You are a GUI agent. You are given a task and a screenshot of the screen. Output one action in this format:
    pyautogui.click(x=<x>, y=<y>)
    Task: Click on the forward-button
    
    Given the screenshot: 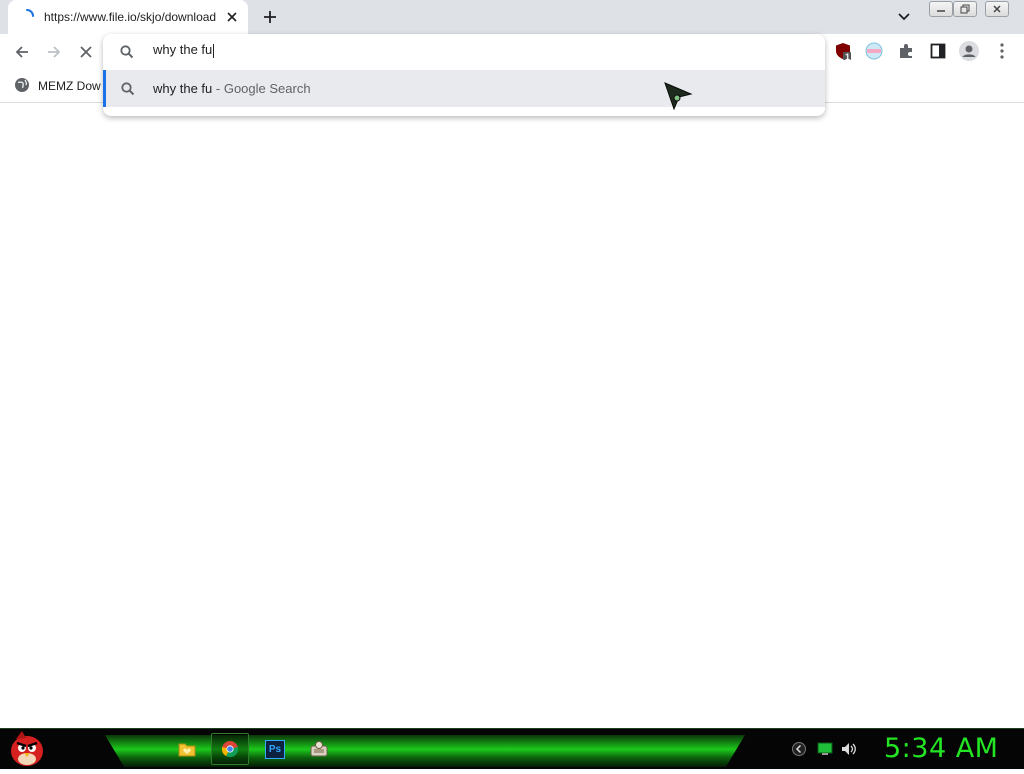 What is the action you would take?
    pyautogui.click(x=54, y=52)
    